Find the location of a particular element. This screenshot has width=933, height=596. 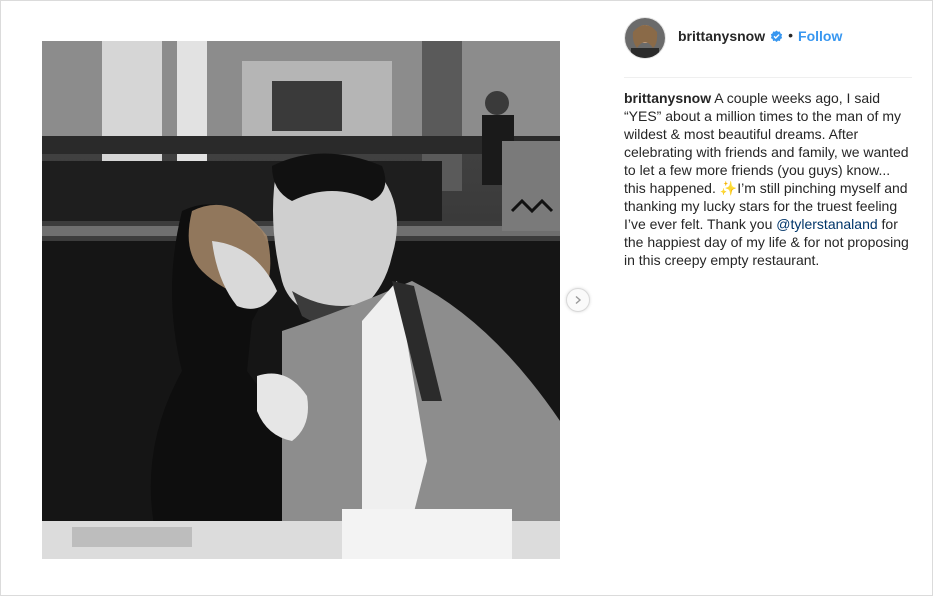

sparkle-emoji-icon: ✨ is located at coordinates (728, 188).